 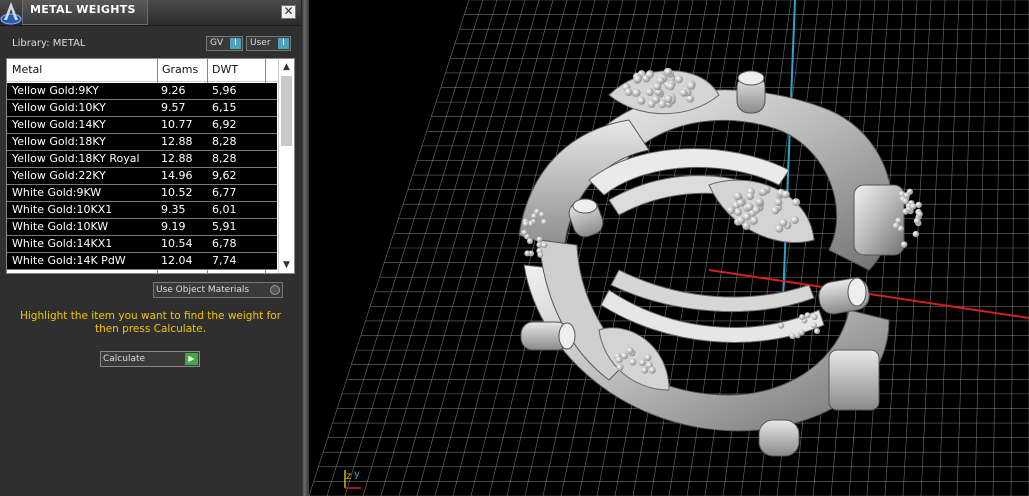 What do you see at coordinates (235, 43) in the screenshot?
I see `gv-toggle-icon: I` at bounding box center [235, 43].